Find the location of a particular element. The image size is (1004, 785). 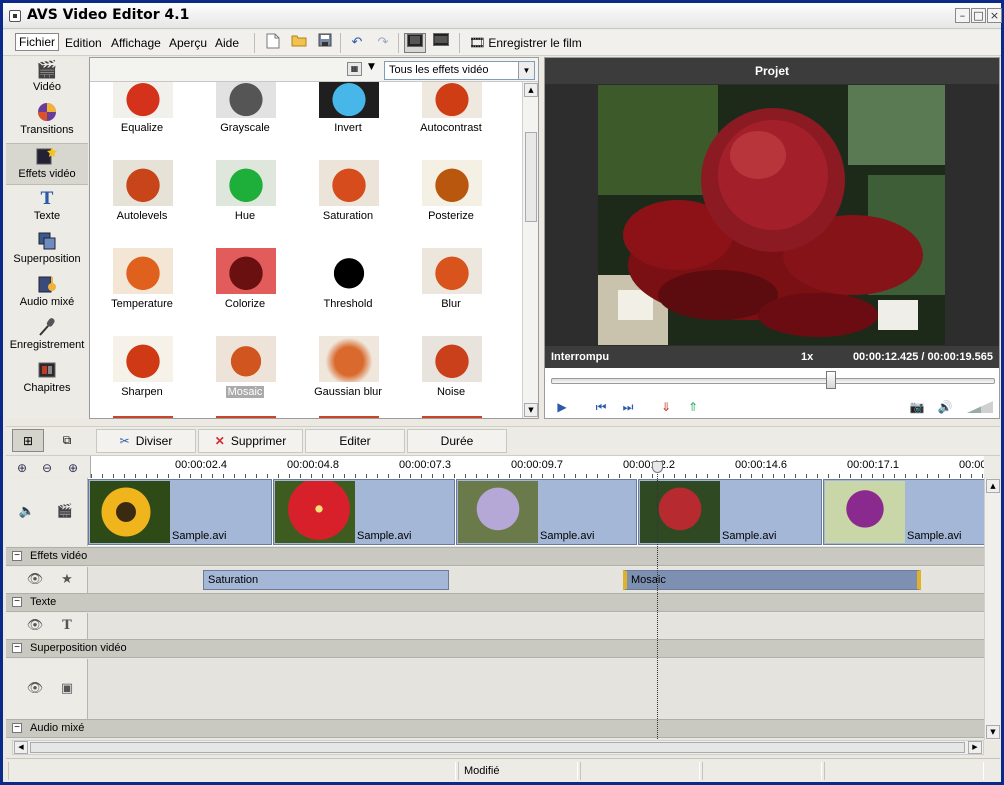

effect-item-posterize: Posterize is located at coordinates (451, 203).